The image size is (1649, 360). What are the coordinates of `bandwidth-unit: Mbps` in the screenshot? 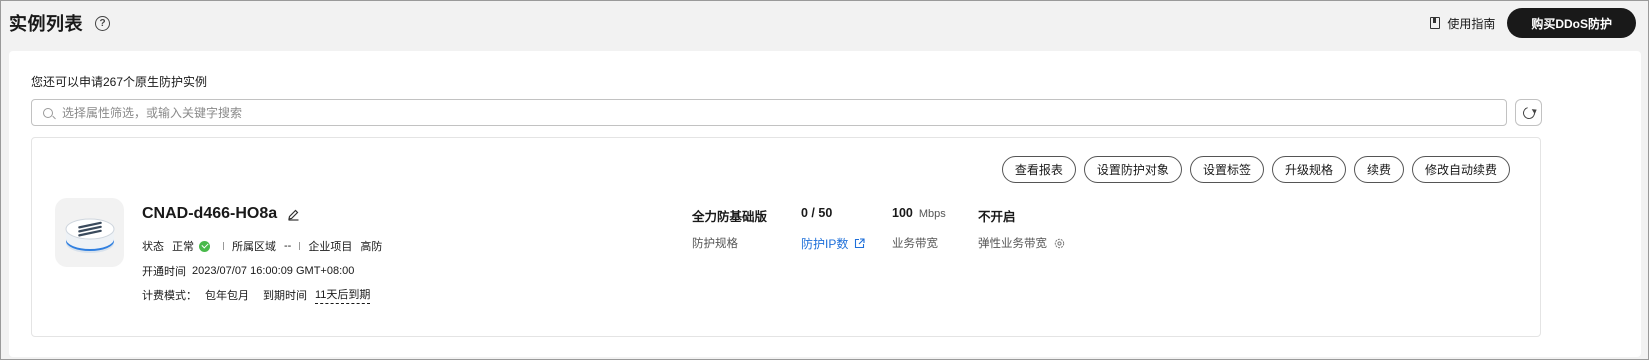 It's located at (932, 214).